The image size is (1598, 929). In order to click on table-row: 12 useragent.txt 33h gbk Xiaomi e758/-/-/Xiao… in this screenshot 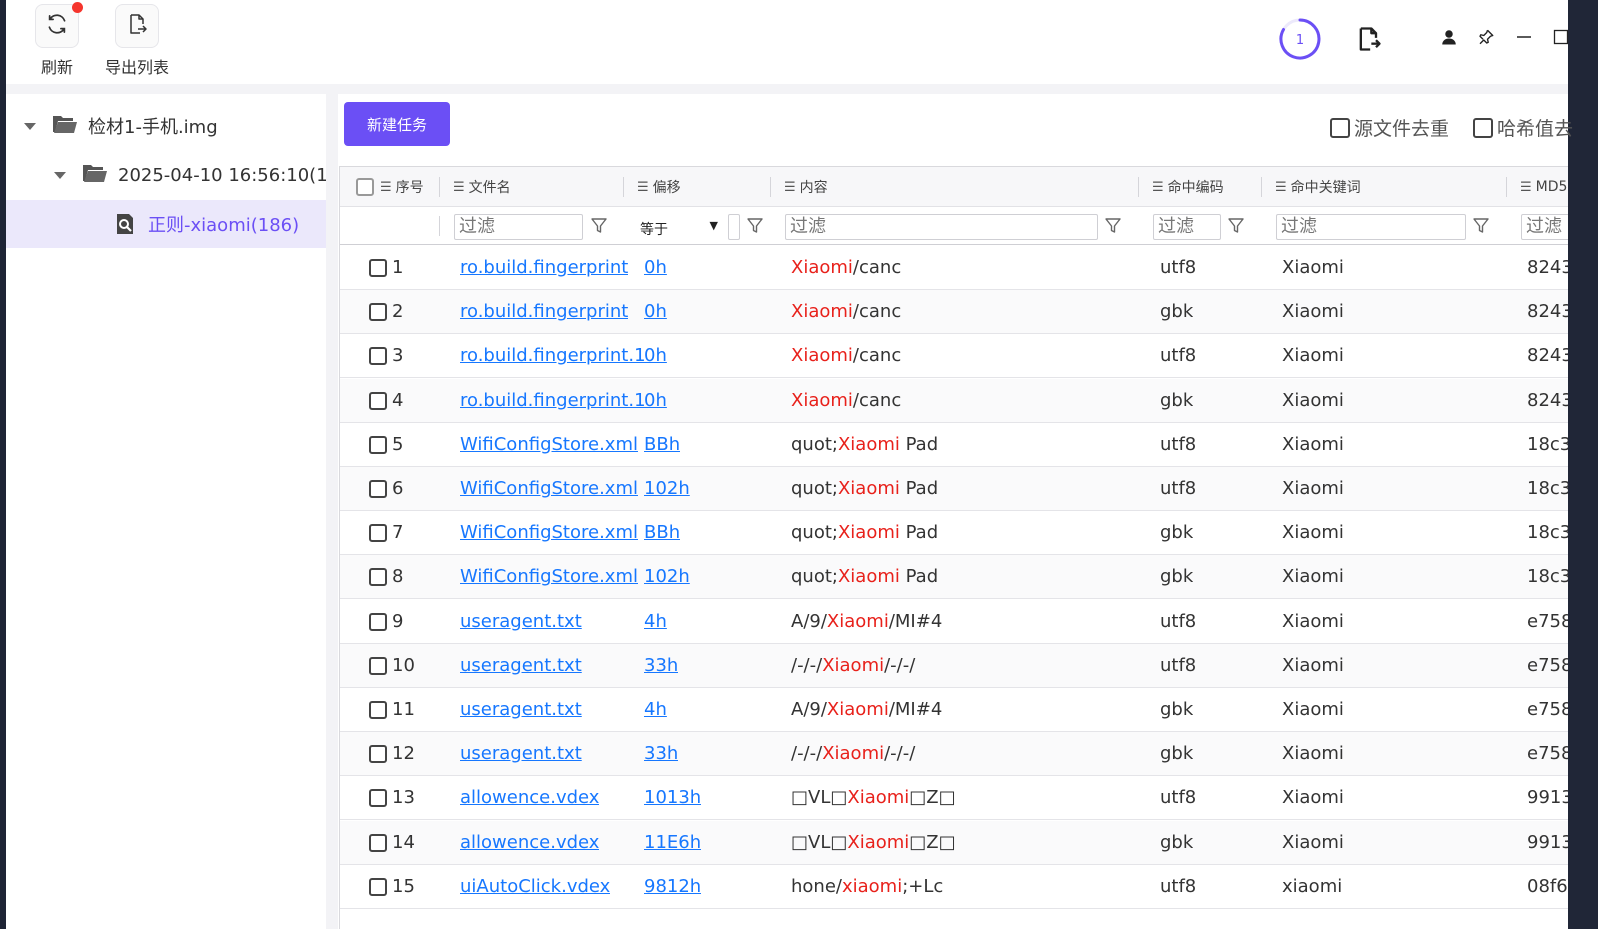, I will do `click(954, 754)`.